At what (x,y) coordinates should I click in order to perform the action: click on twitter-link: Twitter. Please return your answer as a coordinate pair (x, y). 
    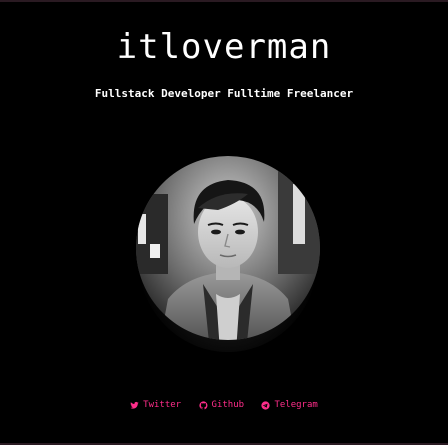
    Looking at the image, I should click on (155, 405).